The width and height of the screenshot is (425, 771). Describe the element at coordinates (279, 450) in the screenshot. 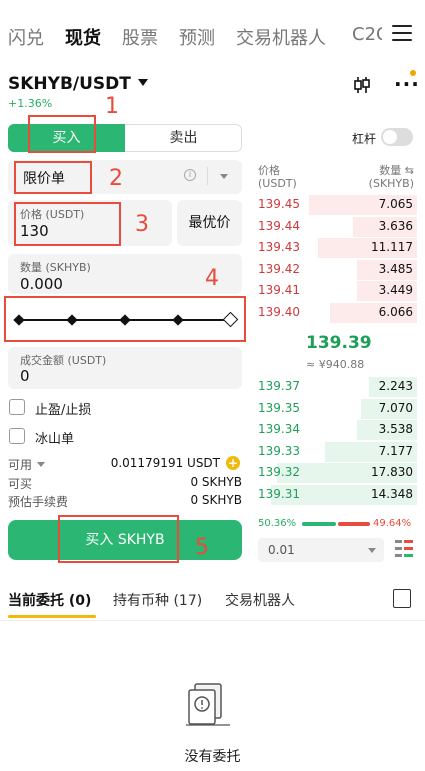

I see `bid-price: 139.33` at that location.